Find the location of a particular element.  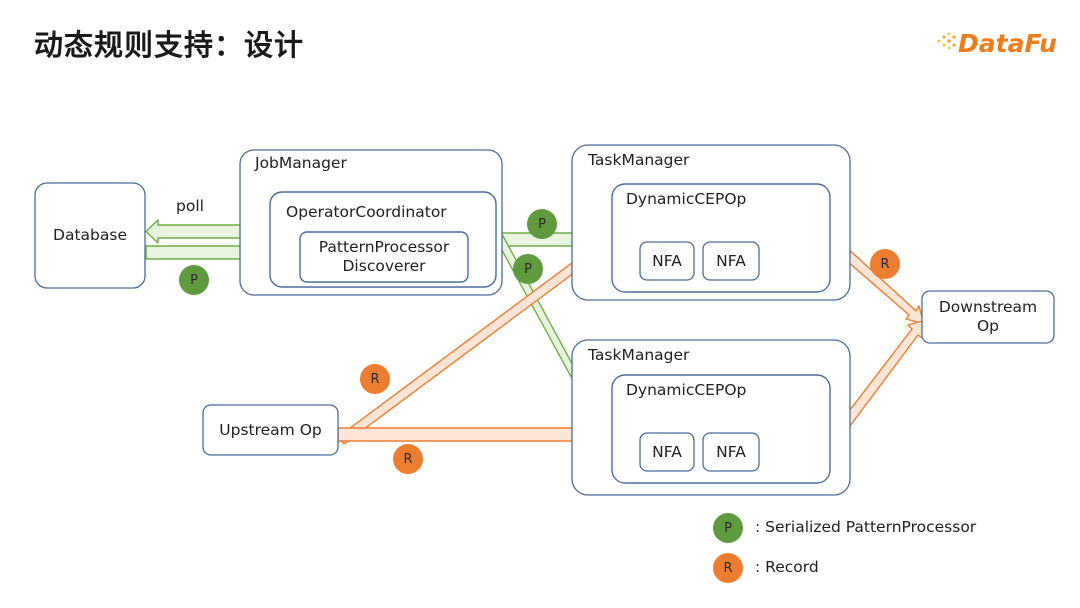

node-nfa-2b is located at coordinates (731, 452).